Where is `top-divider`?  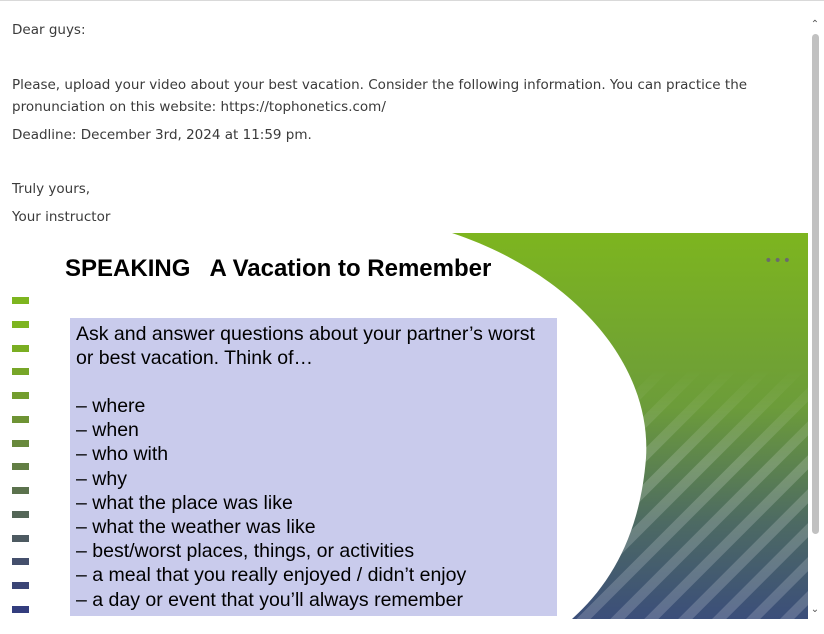
top-divider is located at coordinates (412, 0).